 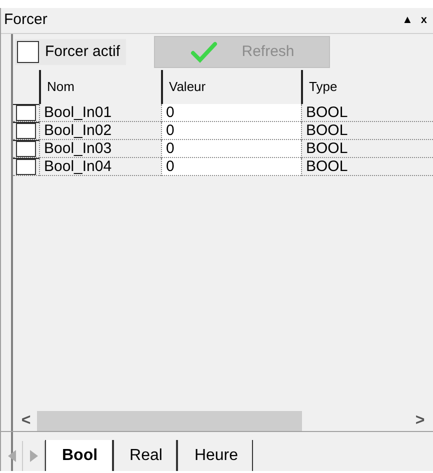 I want to click on horizontal-scrollbar: < >, so click(x=223, y=421).